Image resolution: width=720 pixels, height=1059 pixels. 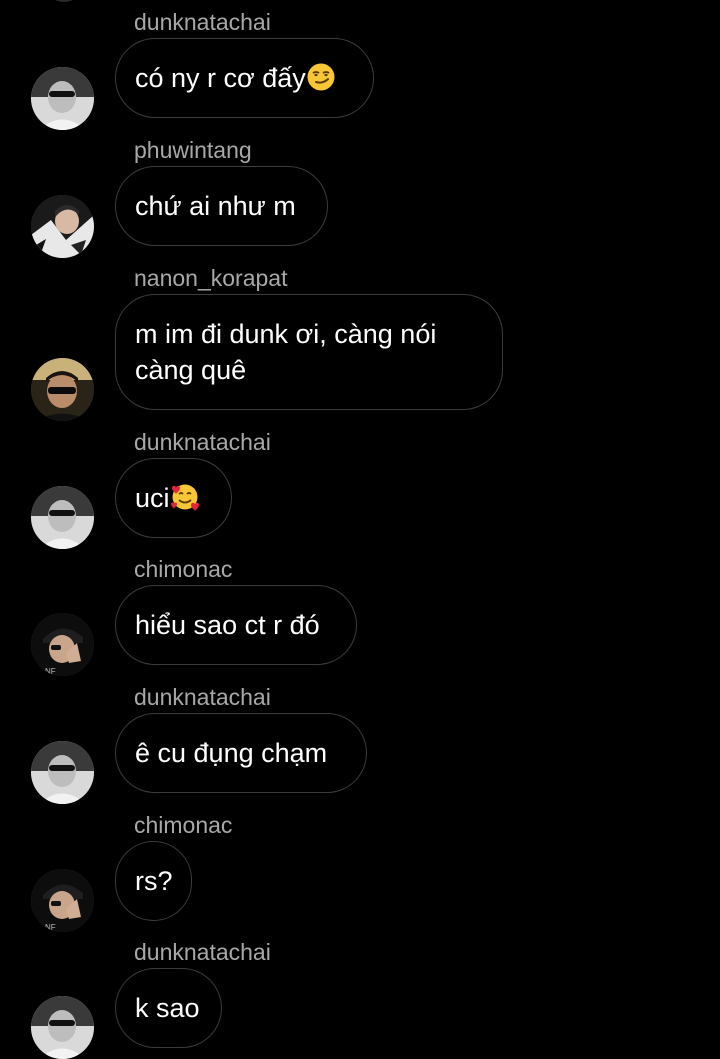 What do you see at coordinates (62, 226) in the screenshot?
I see `avatar-phuwintang` at bounding box center [62, 226].